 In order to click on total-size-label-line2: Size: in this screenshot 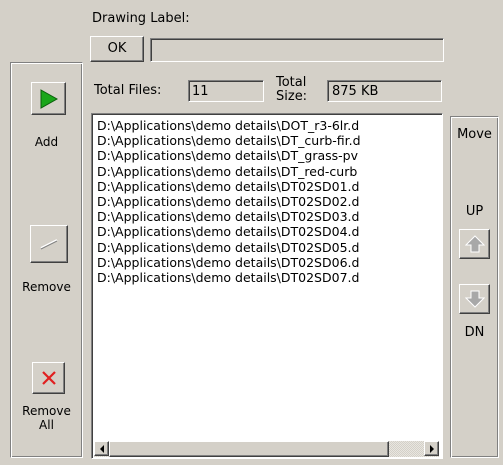, I will do `click(292, 96)`.